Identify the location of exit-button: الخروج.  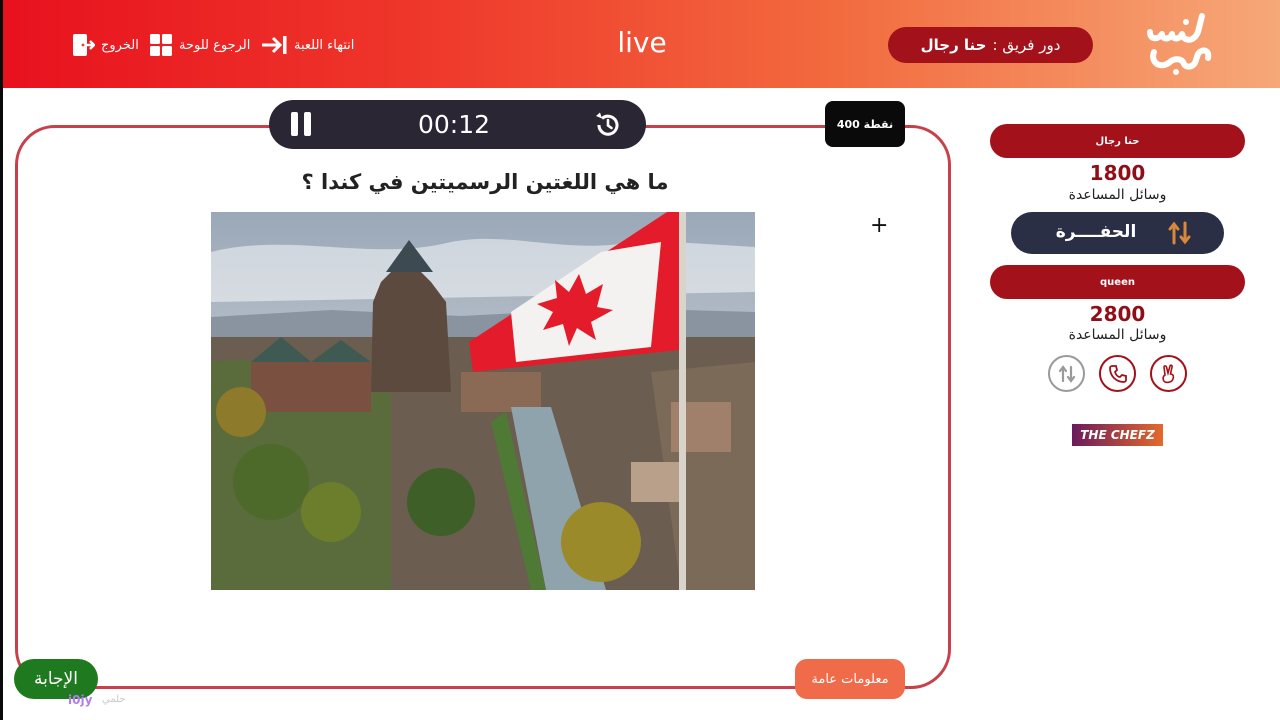
(105, 45).